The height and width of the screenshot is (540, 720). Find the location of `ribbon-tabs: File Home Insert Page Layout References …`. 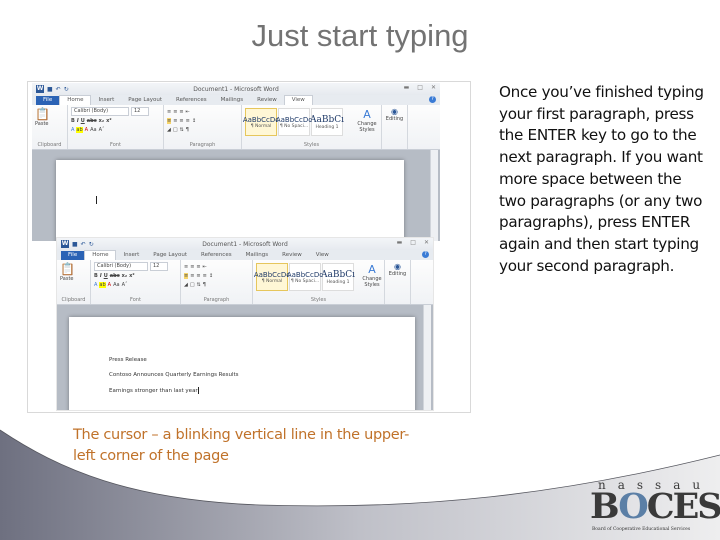

ribbon-tabs: File Home Insert Page Layout References … is located at coordinates (236, 100).